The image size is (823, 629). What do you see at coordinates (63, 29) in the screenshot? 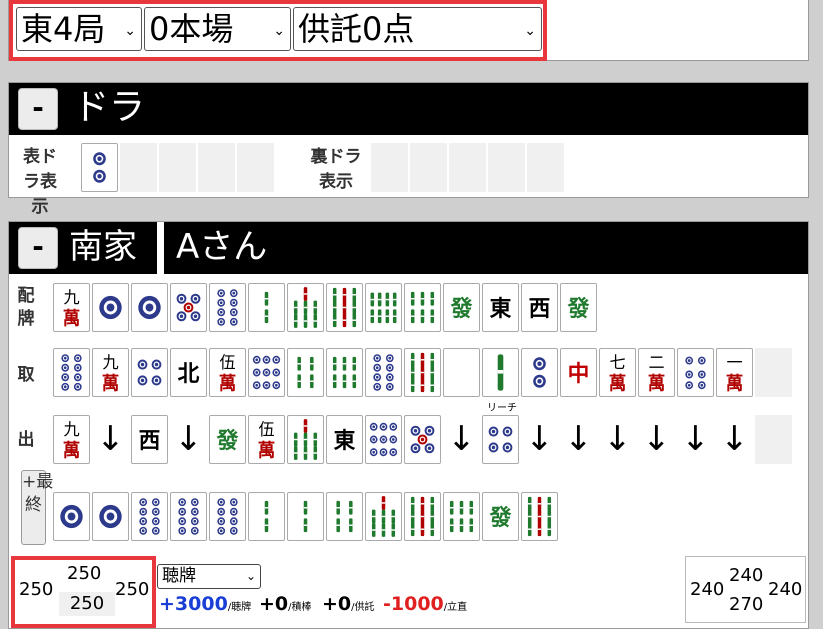
I see `round-select-value: 東4局` at bounding box center [63, 29].